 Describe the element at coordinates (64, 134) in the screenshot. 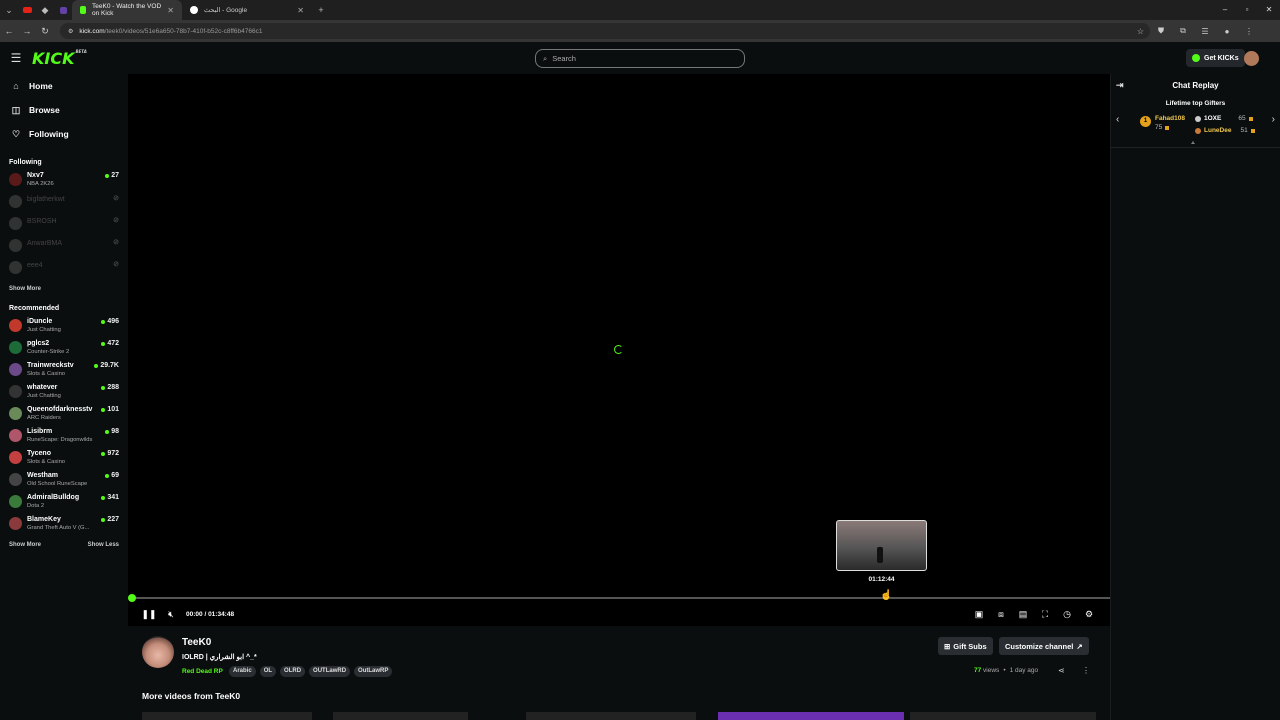

I see `sidebar-item-following: ♡ Following` at that location.